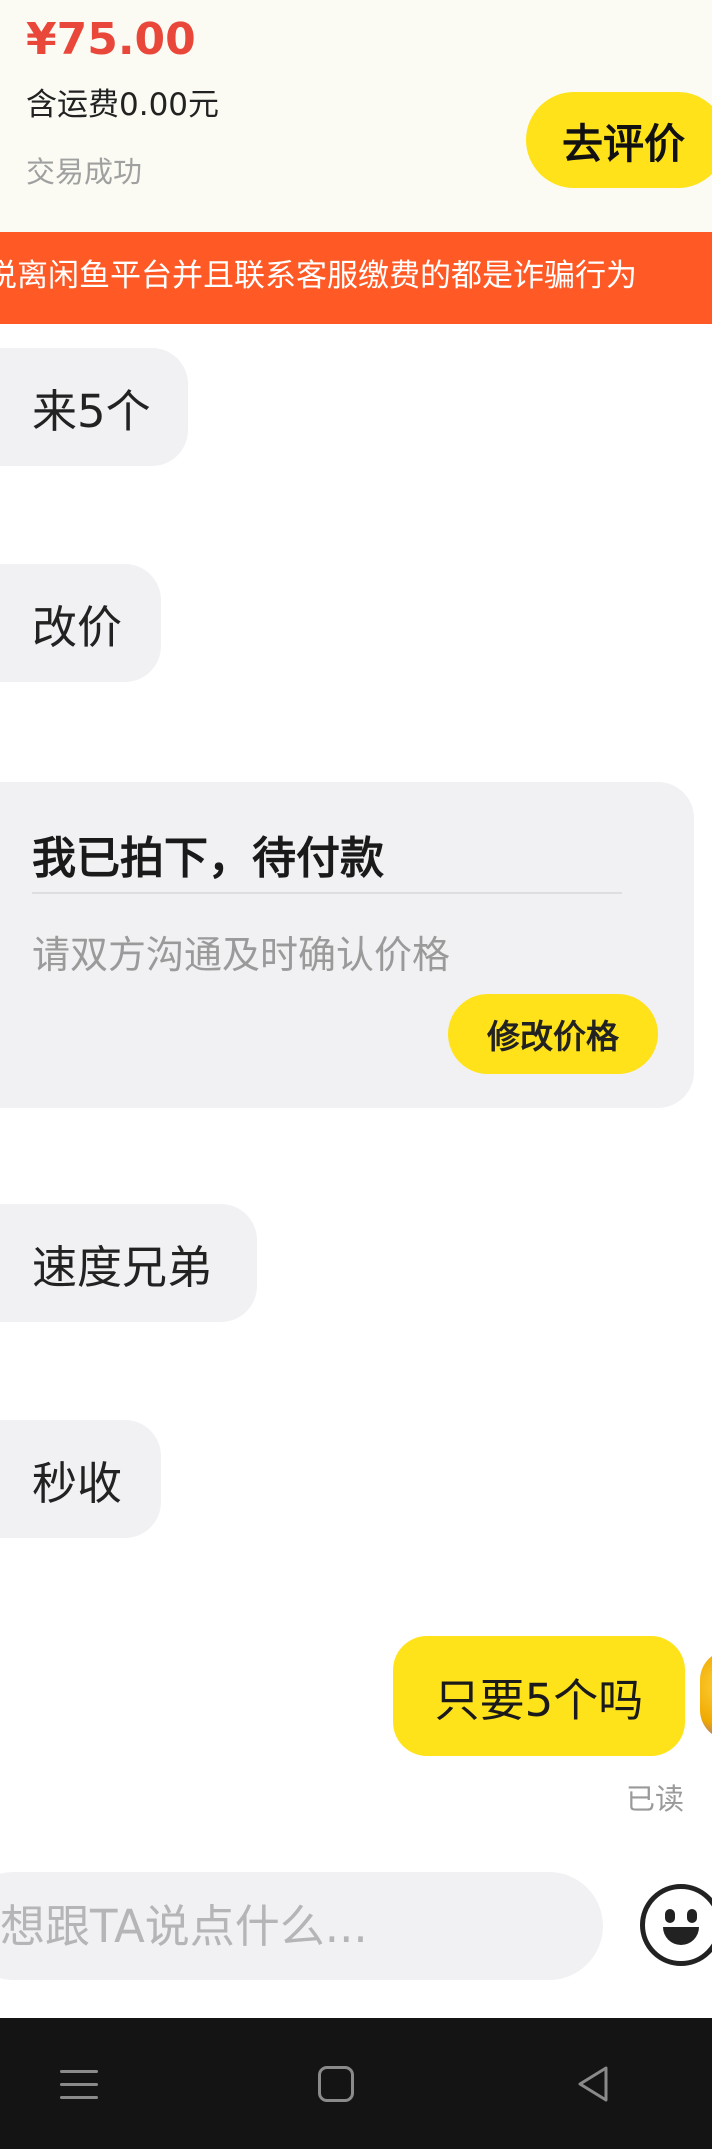 The image size is (712, 2149). I want to click on warning-text: 说离闲鱼平台并且联系客服缴费的都是诈骗行为, so click(318, 276).